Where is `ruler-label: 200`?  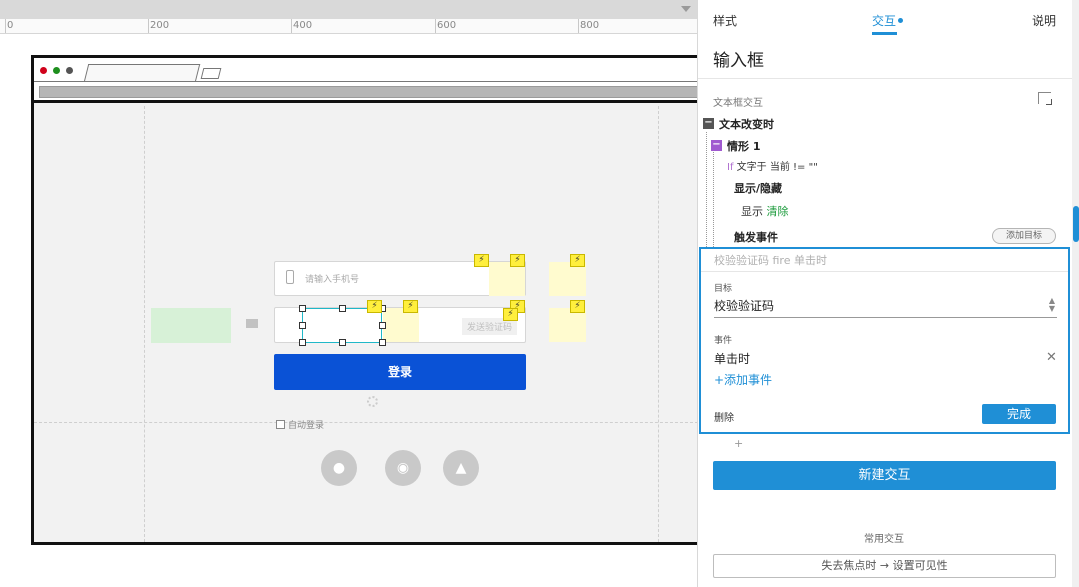
ruler-label: 200 is located at coordinates (160, 25).